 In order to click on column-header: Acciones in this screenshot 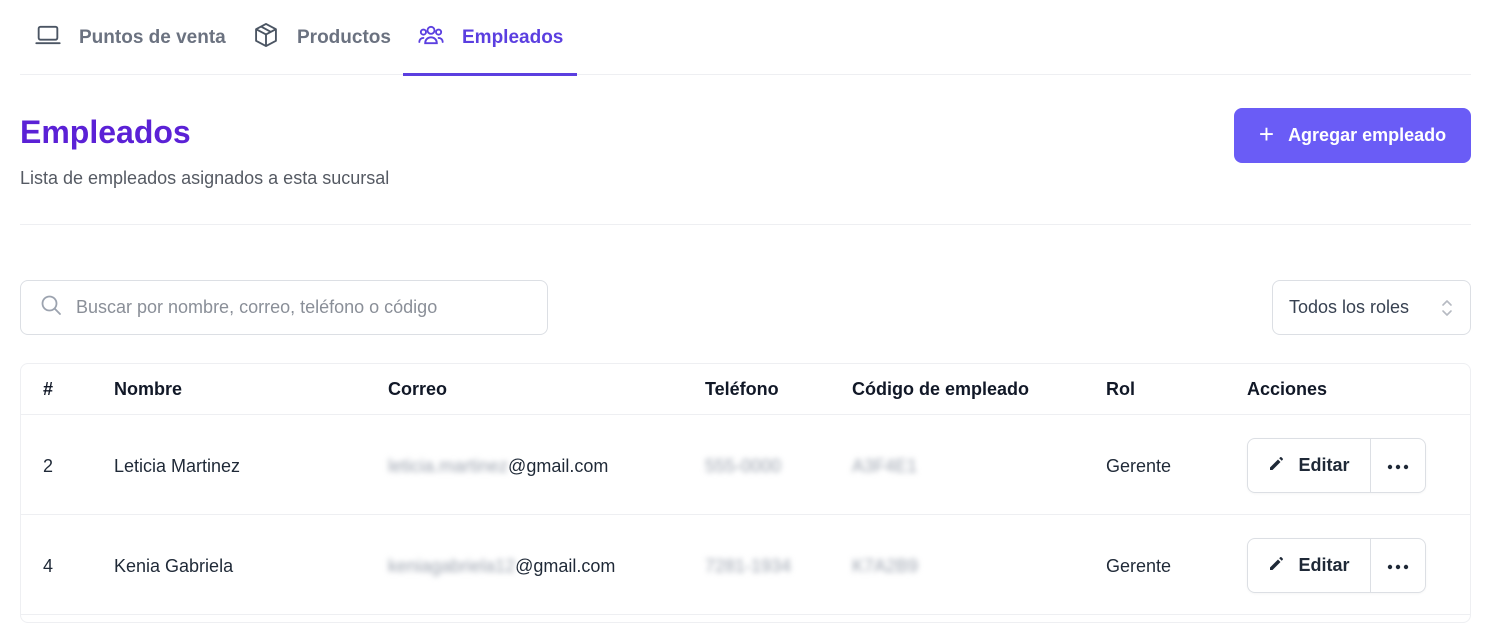, I will do `click(1287, 389)`.